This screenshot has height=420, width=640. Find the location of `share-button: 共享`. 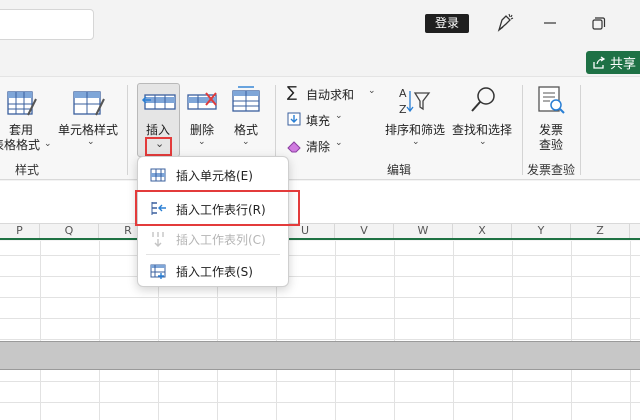

share-button: 共享 is located at coordinates (613, 62).